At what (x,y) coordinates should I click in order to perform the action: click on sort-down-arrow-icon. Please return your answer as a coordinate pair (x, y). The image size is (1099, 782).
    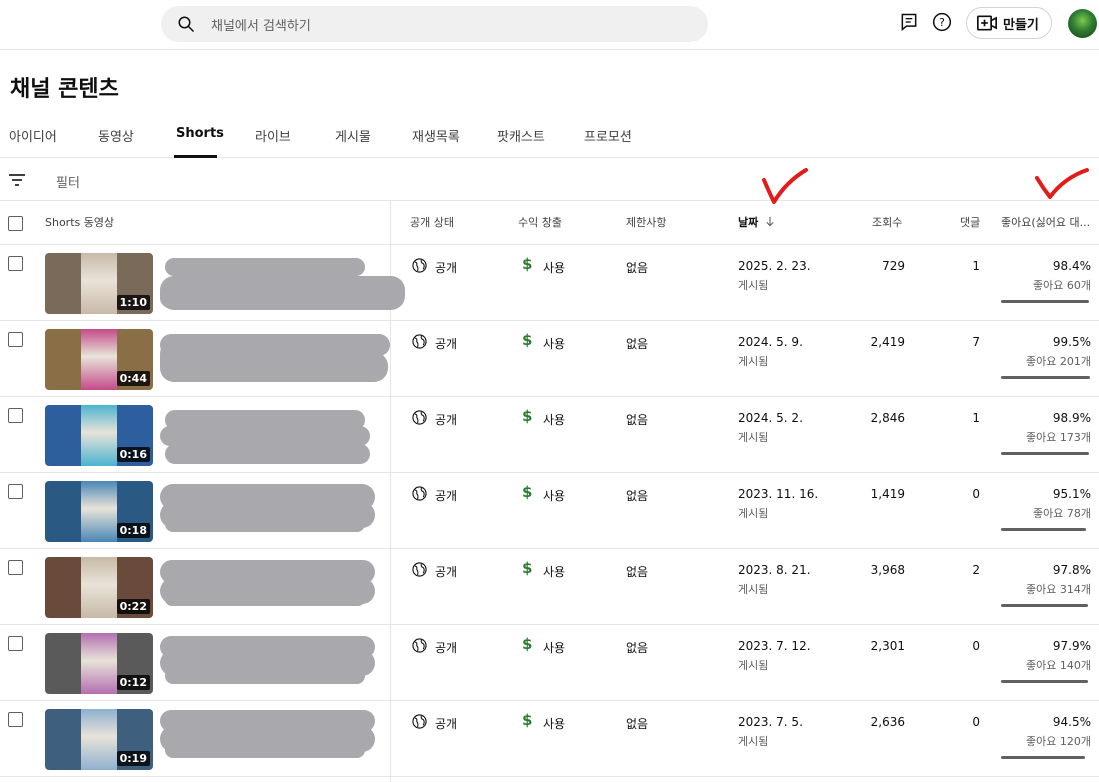
    Looking at the image, I should click on (770, 221).